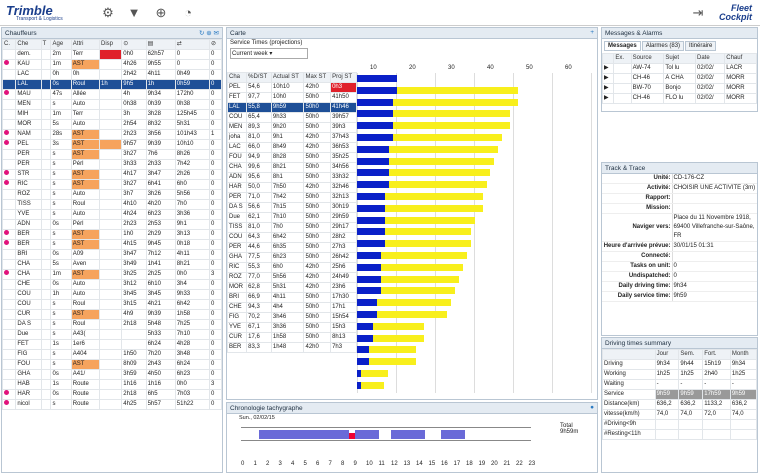  Describe the element at coordinates (292, 297) in the screenshot. I see `service-row: BRI 66,9 4h11 50h0 17h30` at that location.